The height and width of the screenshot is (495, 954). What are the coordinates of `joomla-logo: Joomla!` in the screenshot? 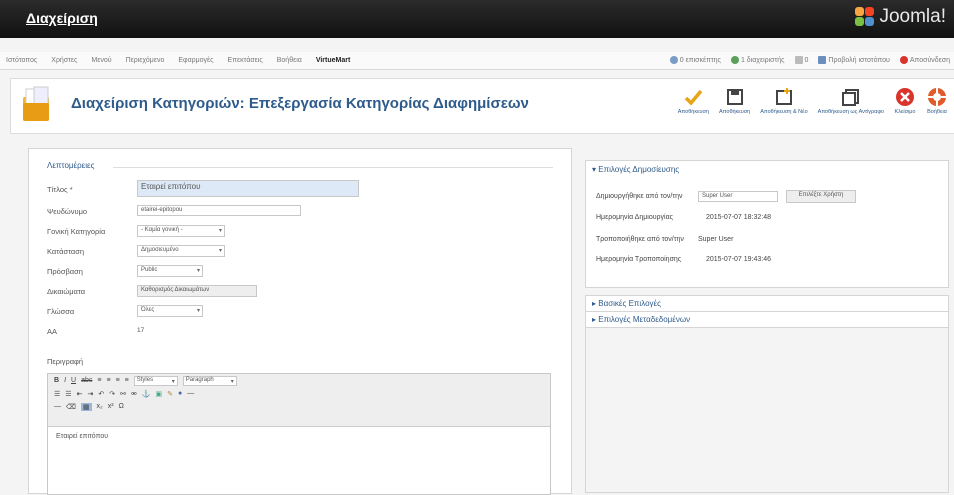 It's located at (900, 17).